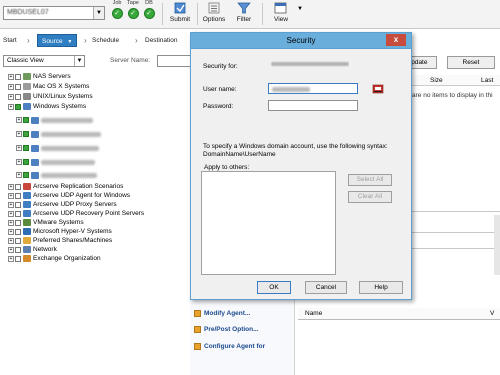 The image size is (500, 375). Describe the element at coordinates (310, 64) in the screenshot. I see `security-for-value` at that location.